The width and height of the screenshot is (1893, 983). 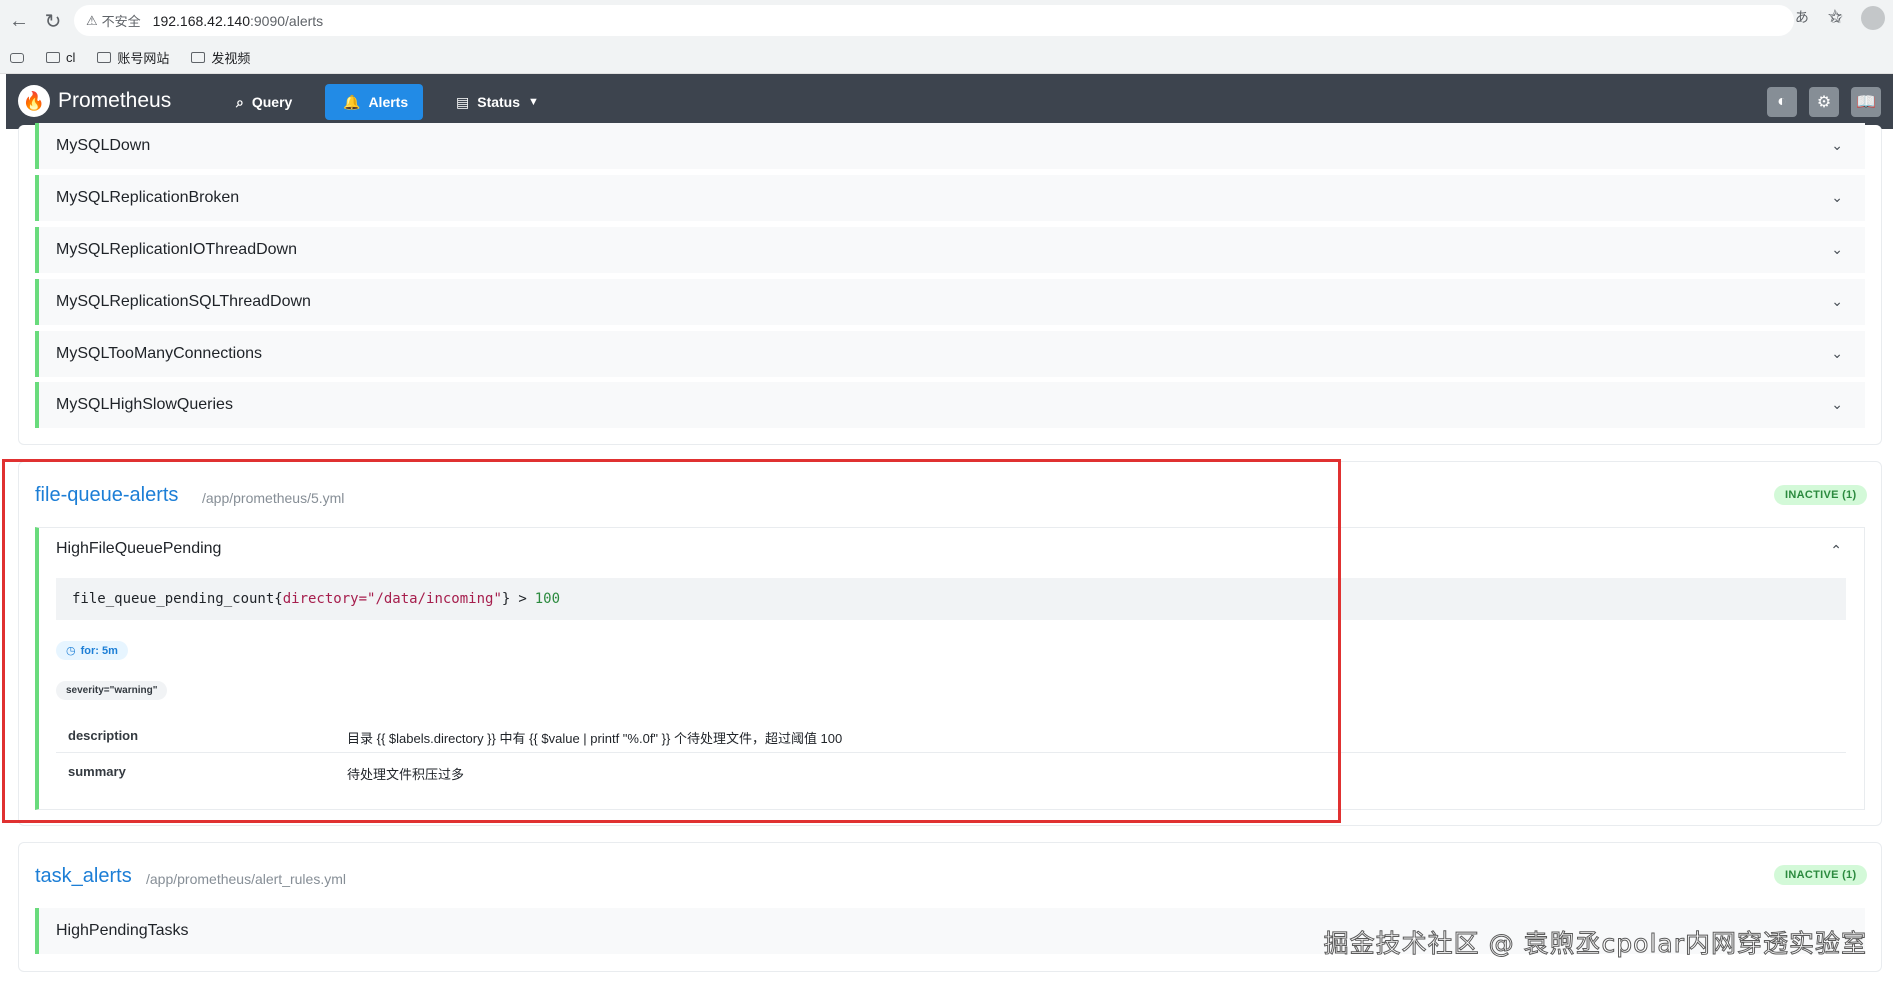 I want to click on settings-button: ⚙, so click(x=1824, y=102).